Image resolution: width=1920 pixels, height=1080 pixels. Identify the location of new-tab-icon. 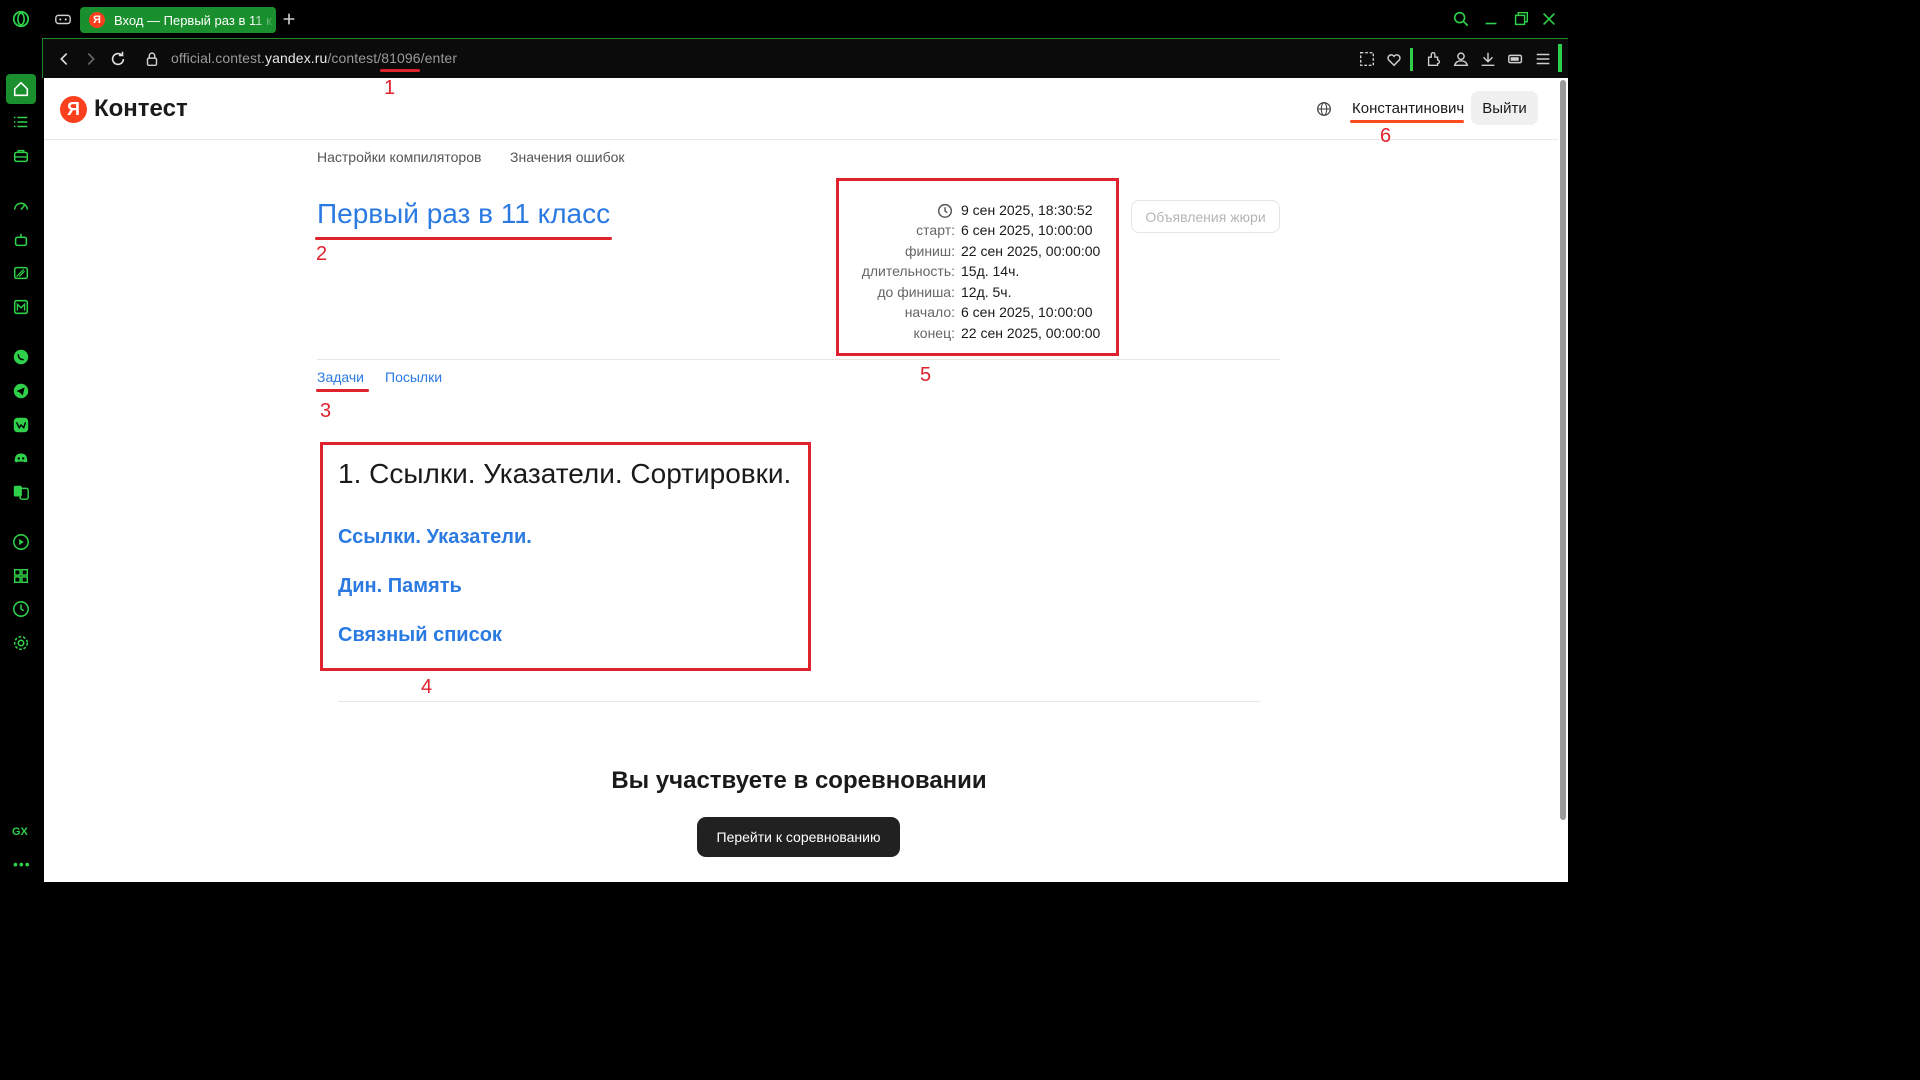
(289, 19).